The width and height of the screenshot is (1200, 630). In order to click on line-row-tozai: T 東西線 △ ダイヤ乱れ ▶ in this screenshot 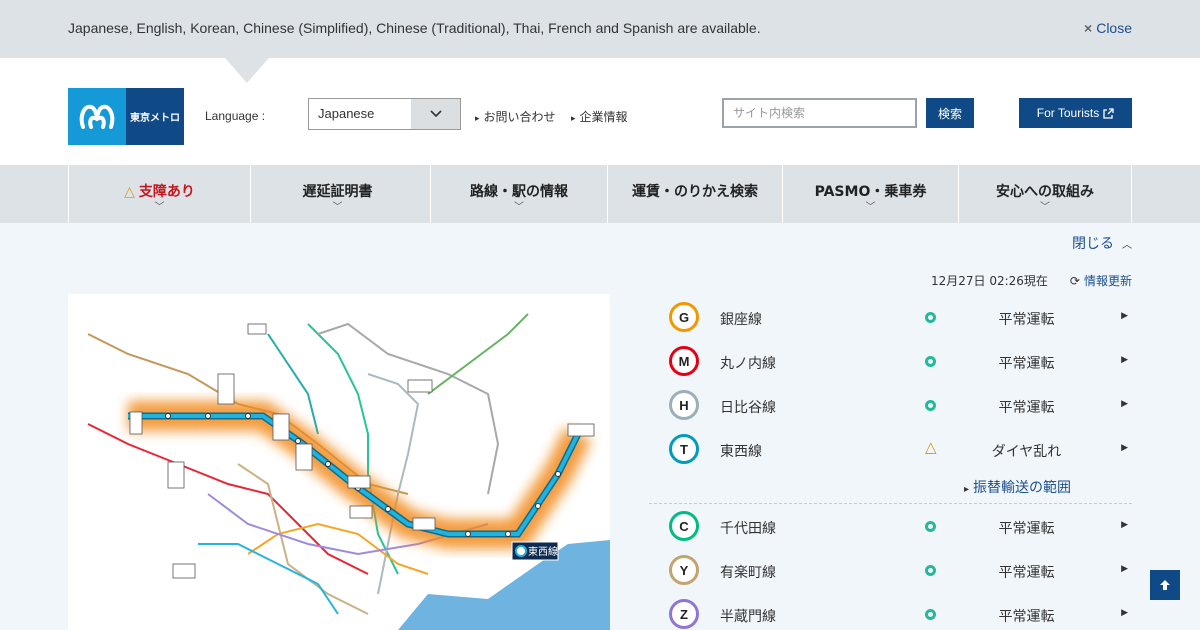, I will do `click(890, 449)`.